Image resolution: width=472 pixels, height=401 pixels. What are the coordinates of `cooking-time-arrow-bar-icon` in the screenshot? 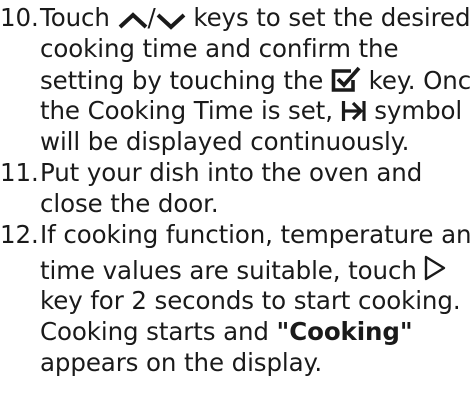 It's located at (354, 114).